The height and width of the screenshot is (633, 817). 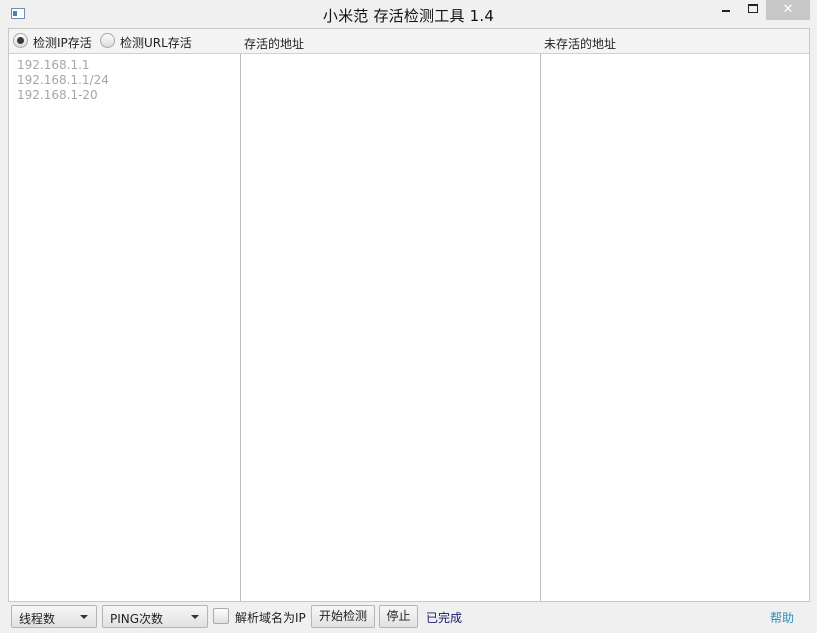 I want to click on alive-column-title: 存活的地址, so click(x=274, y=44).